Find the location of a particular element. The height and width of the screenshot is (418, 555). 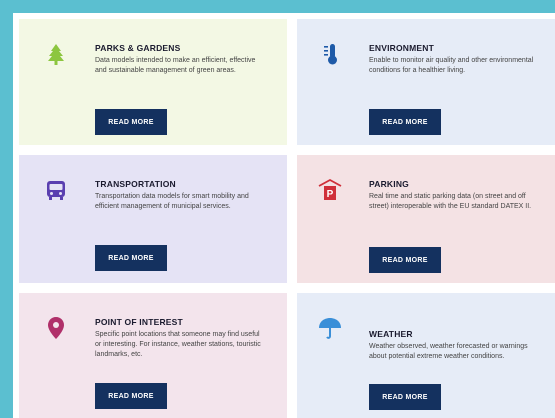

card-title: WEATHER is located at coordinates (391, 334).